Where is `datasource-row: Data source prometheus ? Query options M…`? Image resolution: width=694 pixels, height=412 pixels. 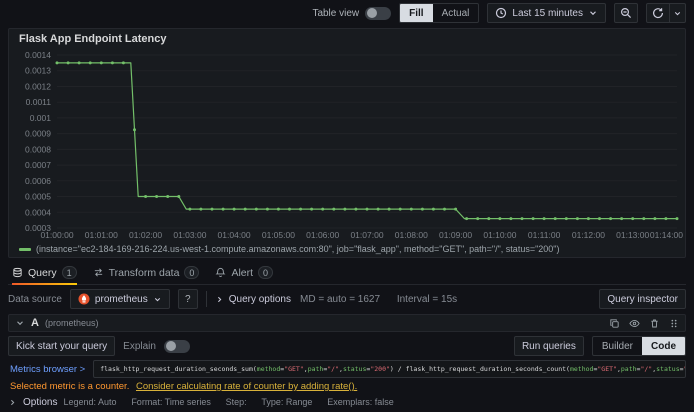
datasource-row: Data source prometheus ? Query options M… is located at coordinates (347, 299).